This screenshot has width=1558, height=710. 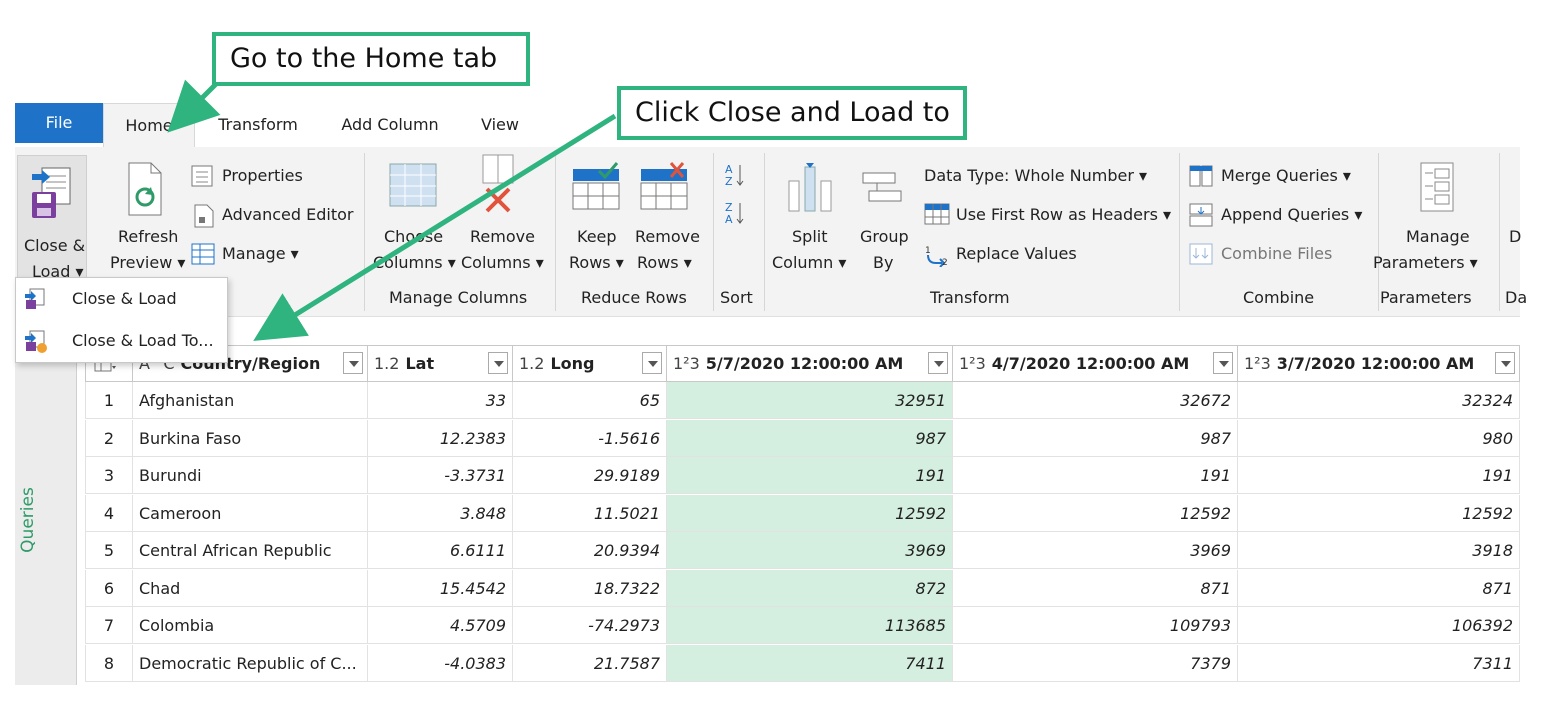 What do you see at coordinates (590, 438) in the screenshot?
I see `cell-long: -1.5616` at bounding box center [590, 438].